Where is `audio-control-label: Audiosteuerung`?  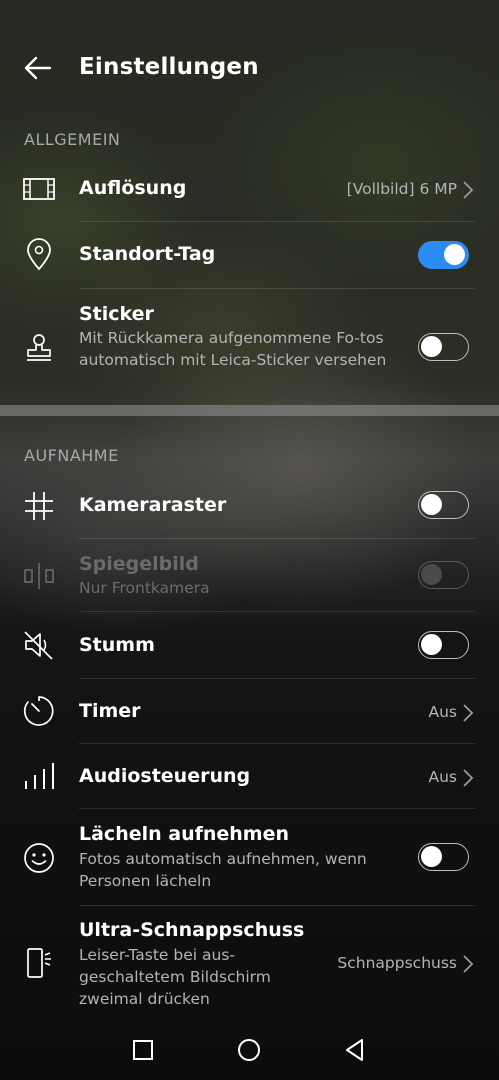 audio-control-label: Audiosteuerung is located at coordinates (165, 776).